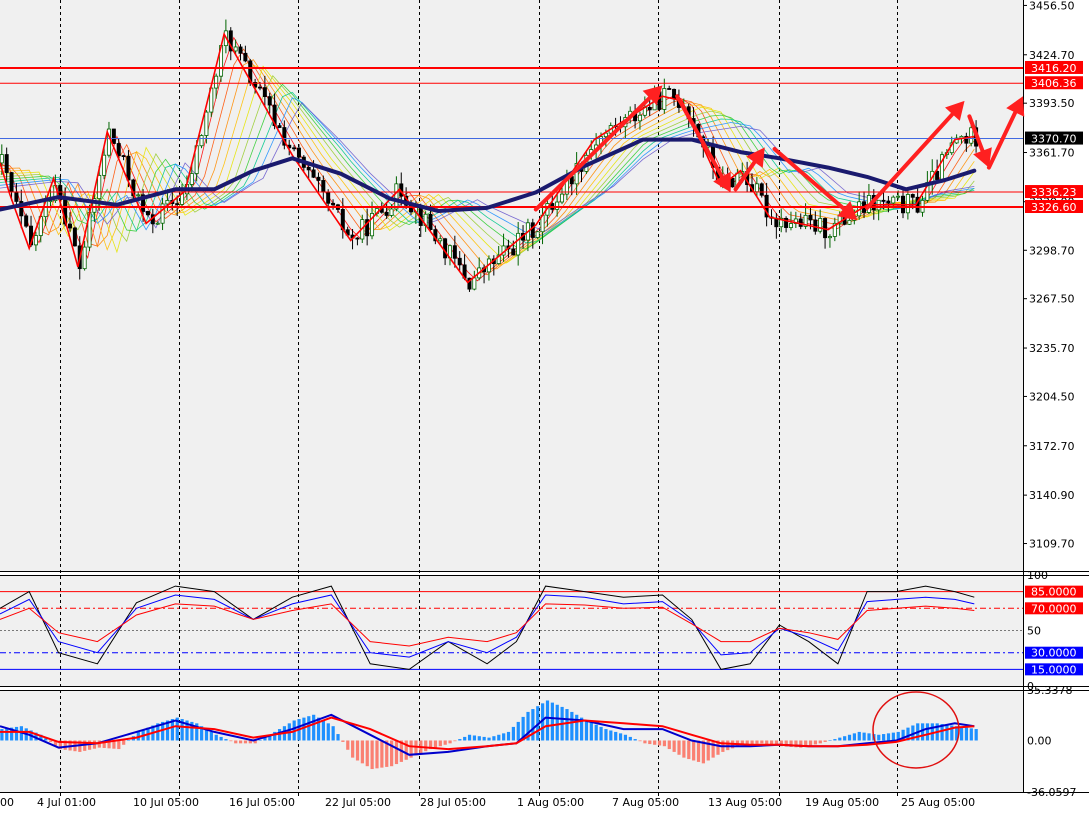 The height and width of the screenshot is (818, 1089). What do you see at coordinates (1037, 575) in the screenshot?
I see `osc-tick-label: 100` at bounding box center [1037, 575].